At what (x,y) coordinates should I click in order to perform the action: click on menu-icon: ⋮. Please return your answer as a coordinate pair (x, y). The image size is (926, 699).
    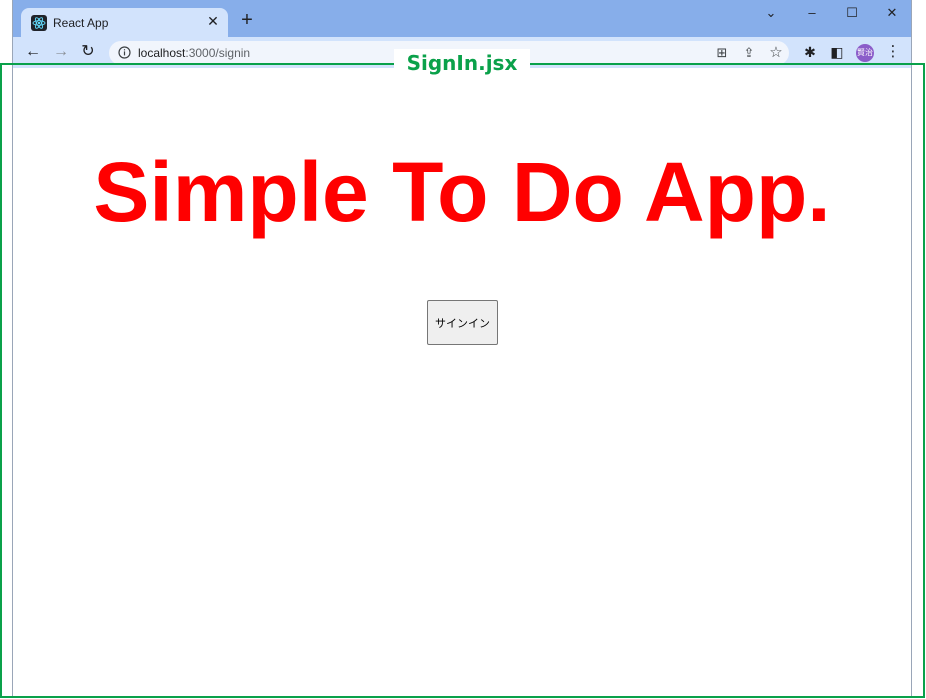
    Looking at the image, I should click on (893, 52).